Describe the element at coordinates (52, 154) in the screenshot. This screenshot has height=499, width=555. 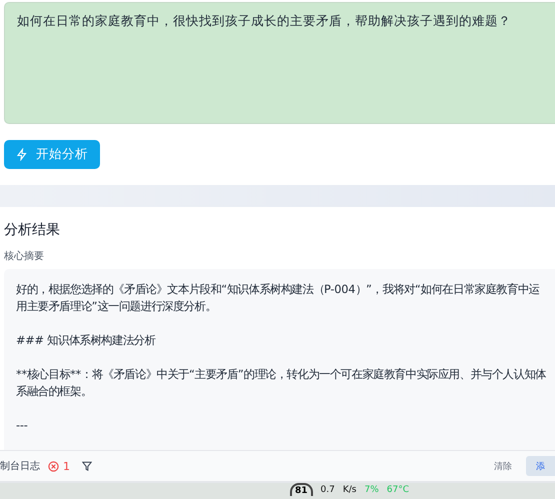
I see `analyze-button: 开始分析` at that location.